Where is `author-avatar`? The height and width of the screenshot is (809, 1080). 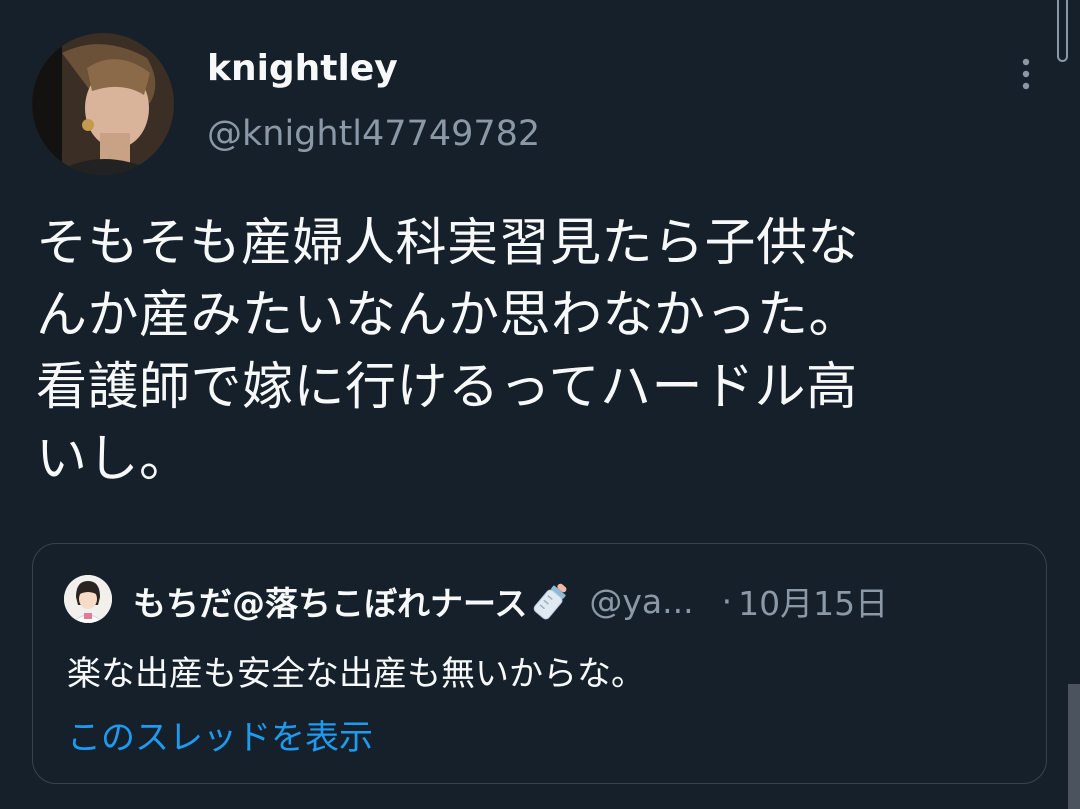
author-avatar is located at coordinates (103, 104).